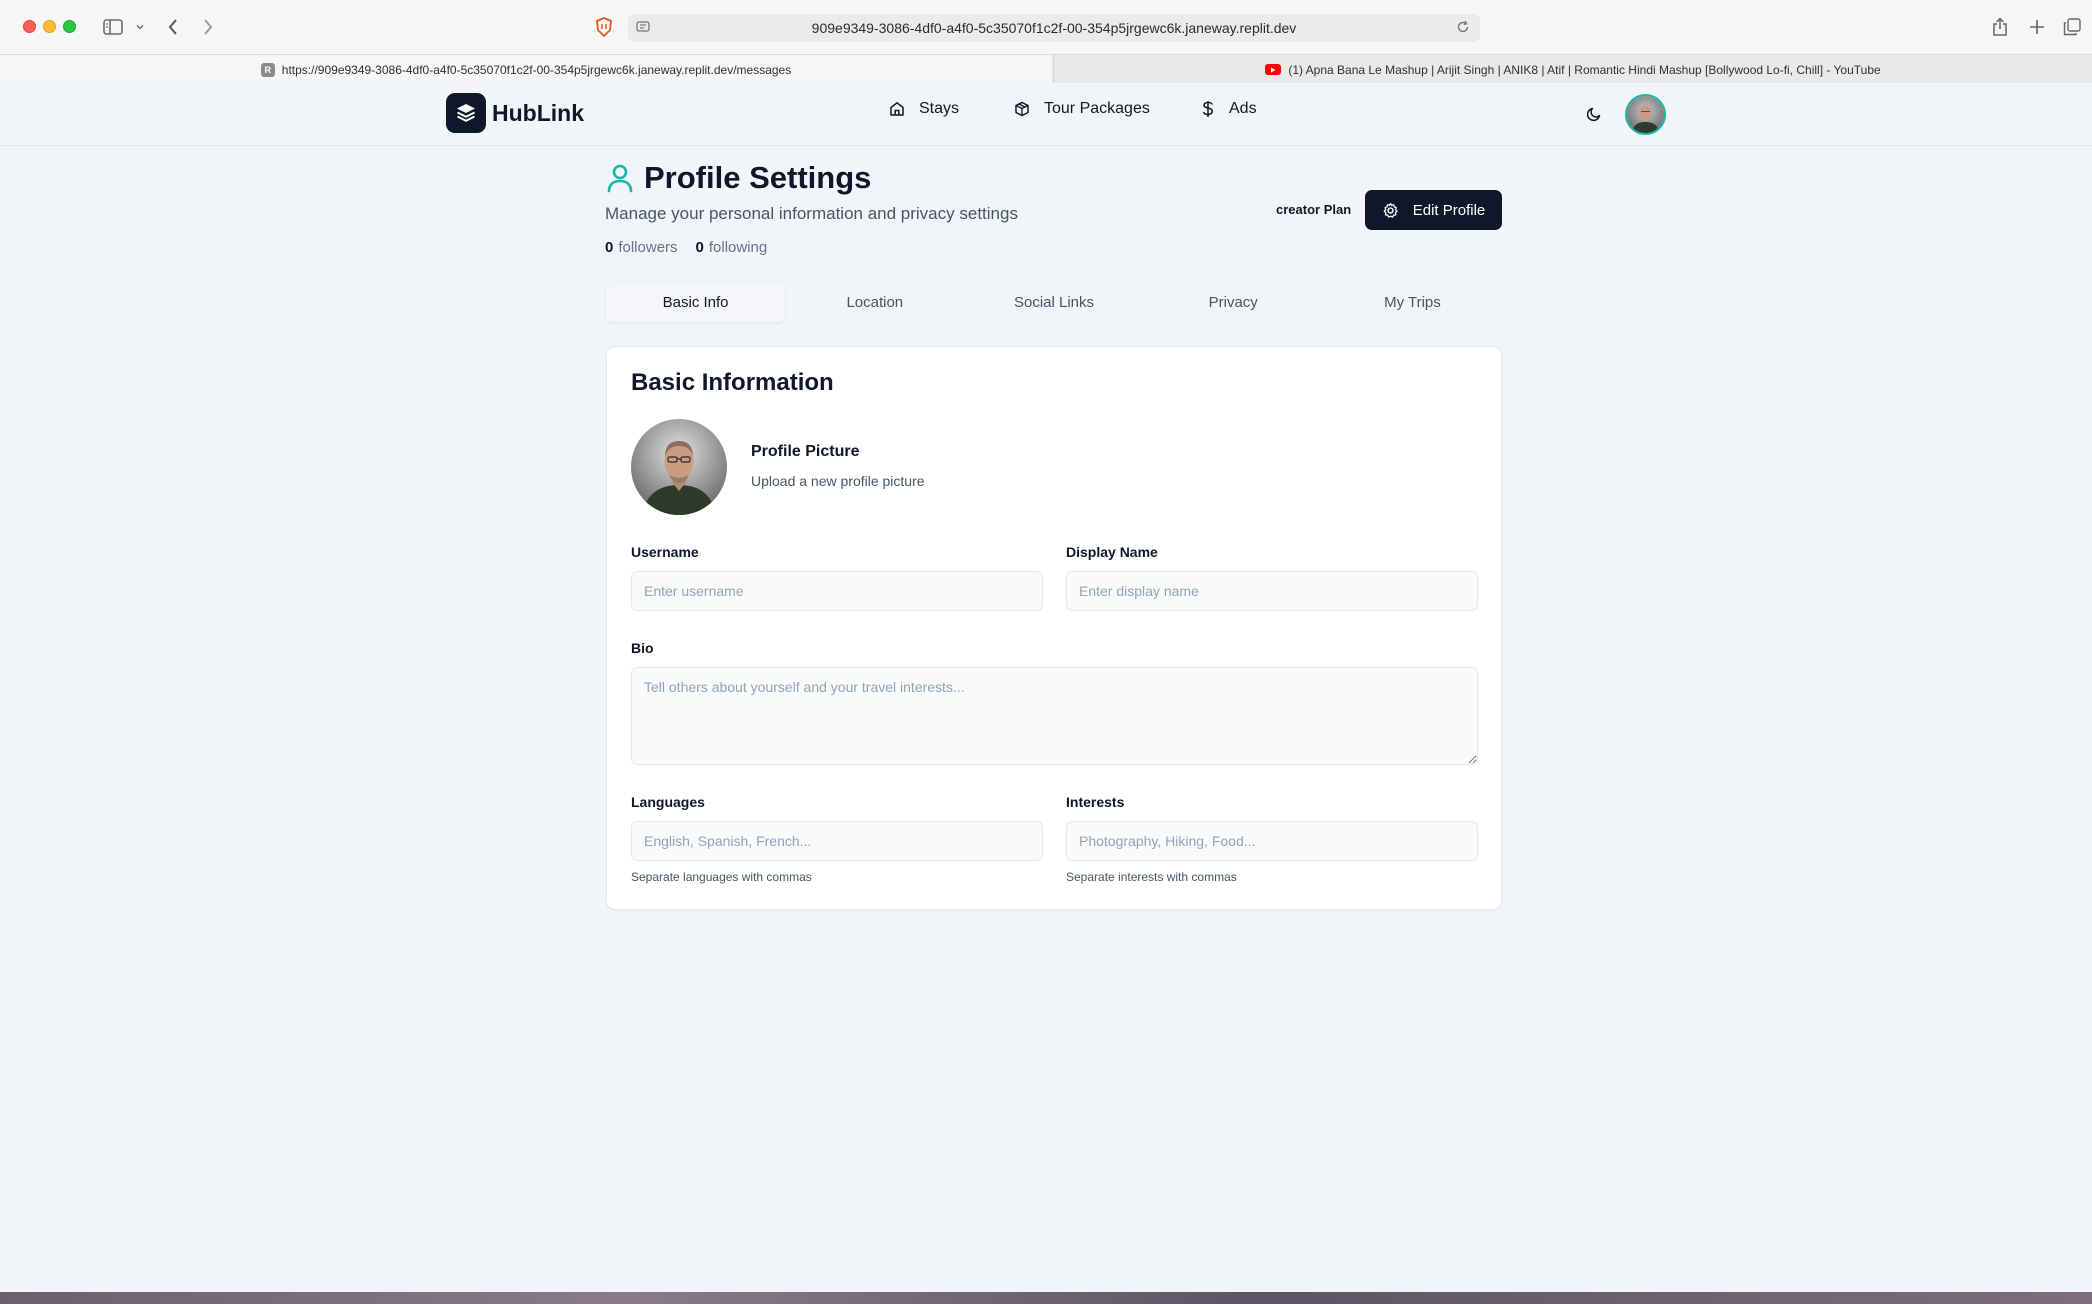  What do you see at coordinates (609, 247) in the screenshot?
I see `followers-count: 0` at bounding box center [609, 247].